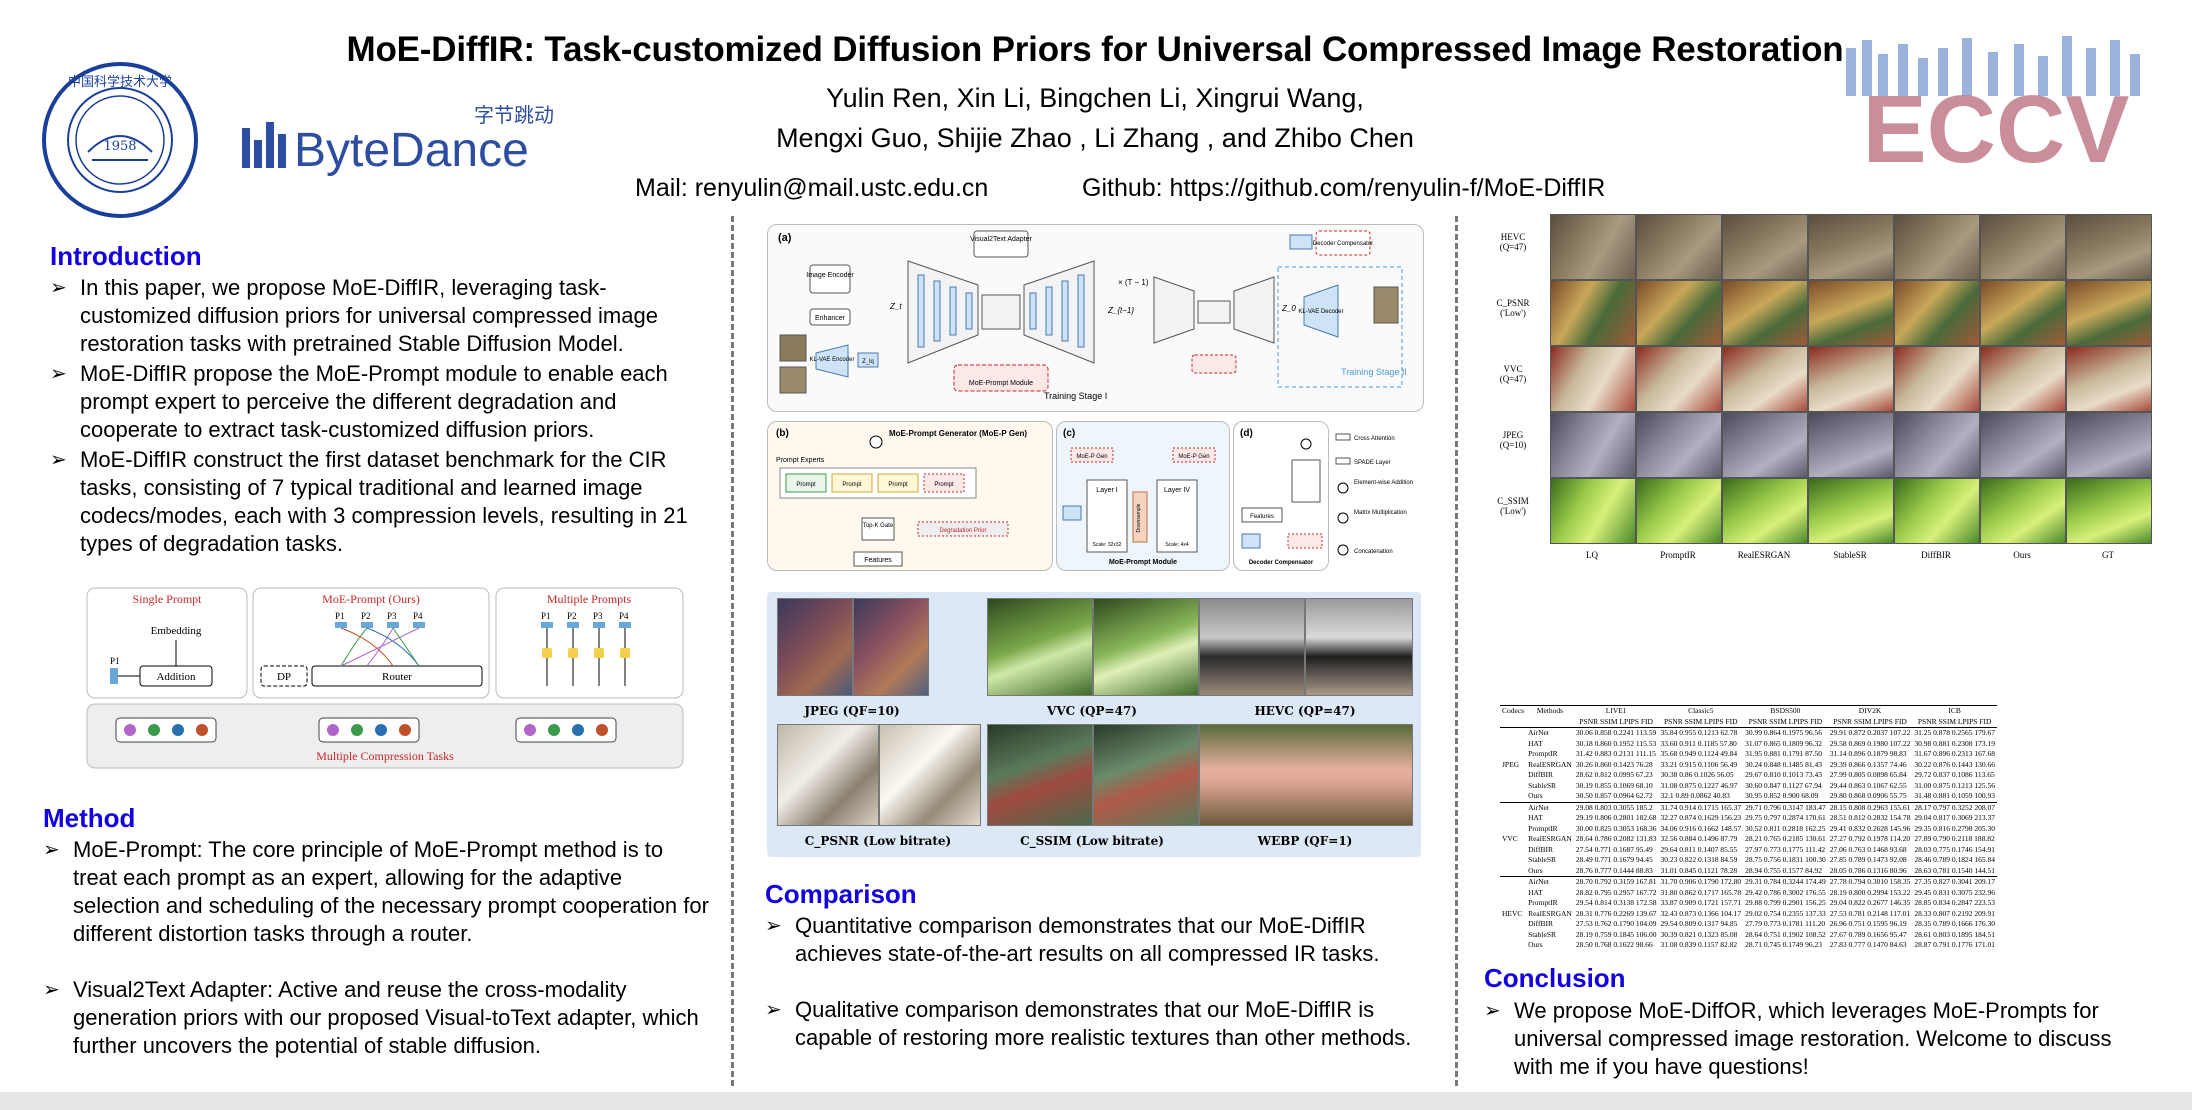 The width and height of the screenshot is (2192, 1110). I want to click on table-value-cell: 30.38 0.86 0.1026 56.05, so click(1697, 774).